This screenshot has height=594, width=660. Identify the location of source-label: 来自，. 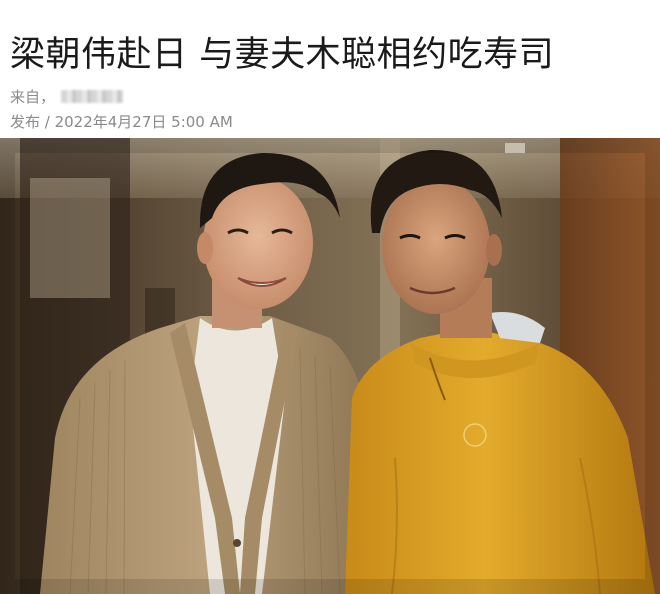
(33, 97).